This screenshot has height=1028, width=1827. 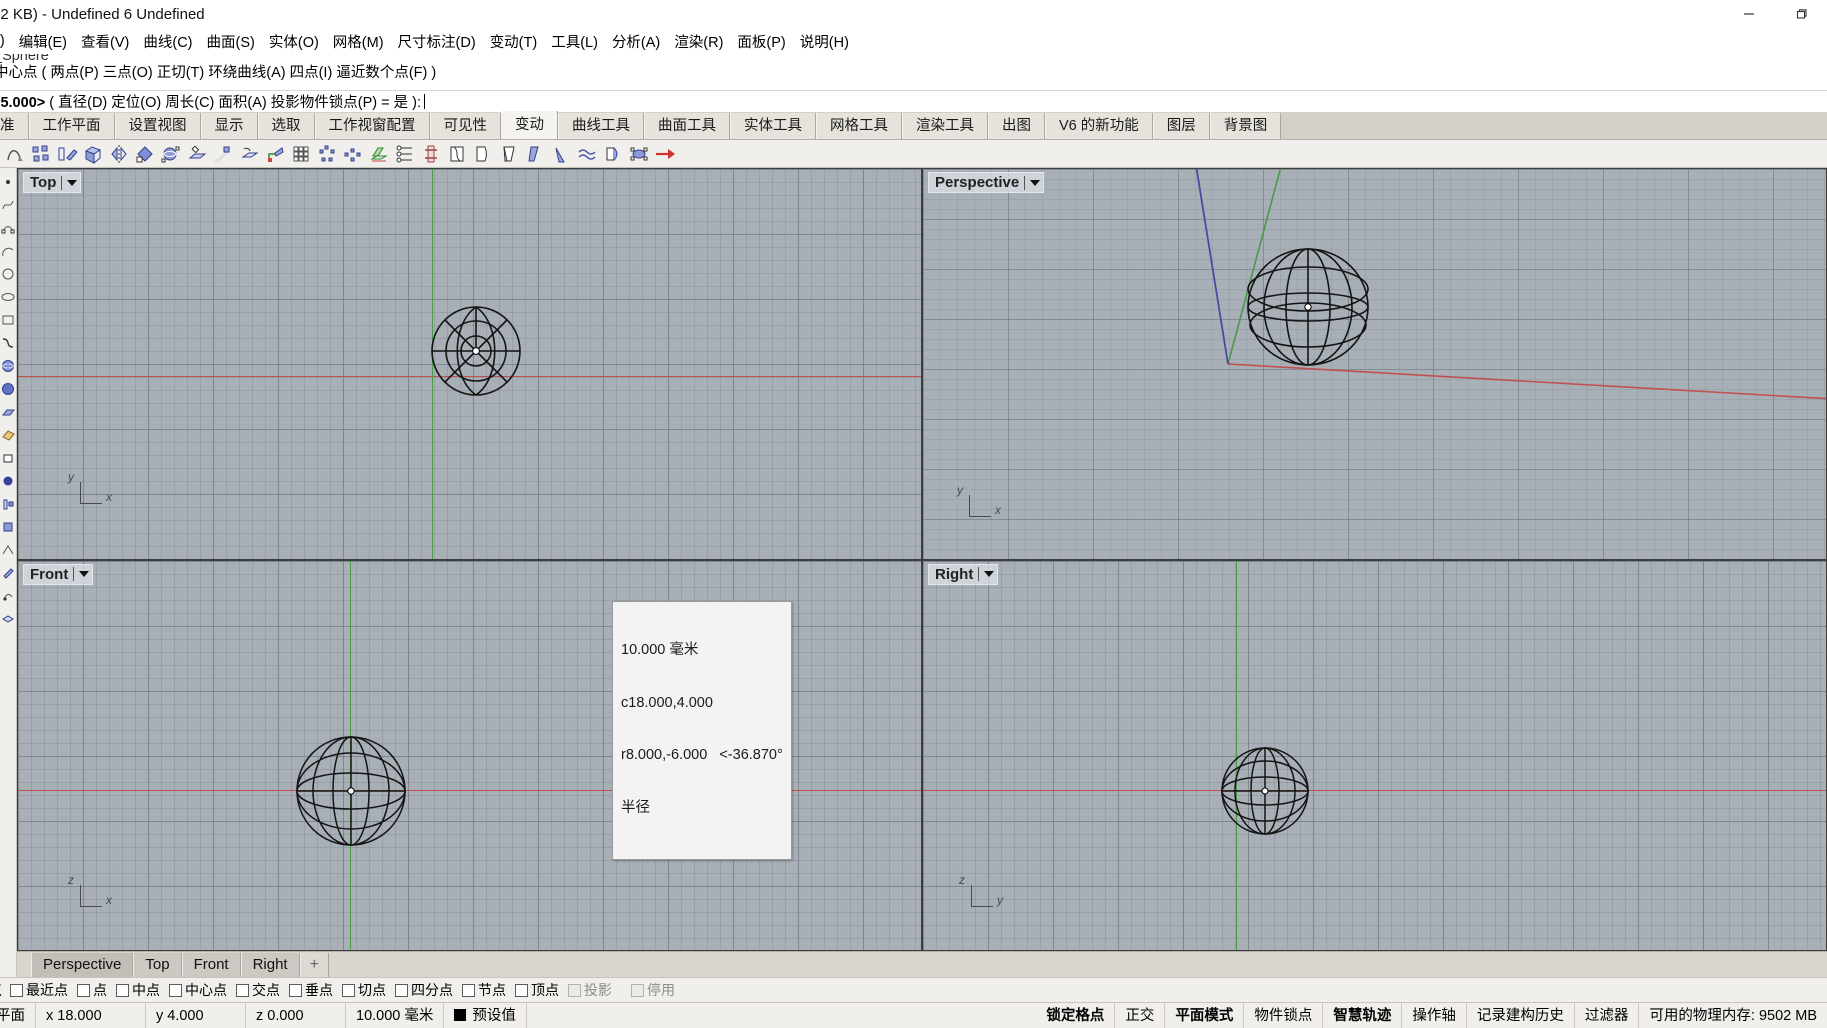 What do you see at coordinates (665, 154) in the screenshot?
I see `next-arrow-icon` at bounding box center [665, 154].